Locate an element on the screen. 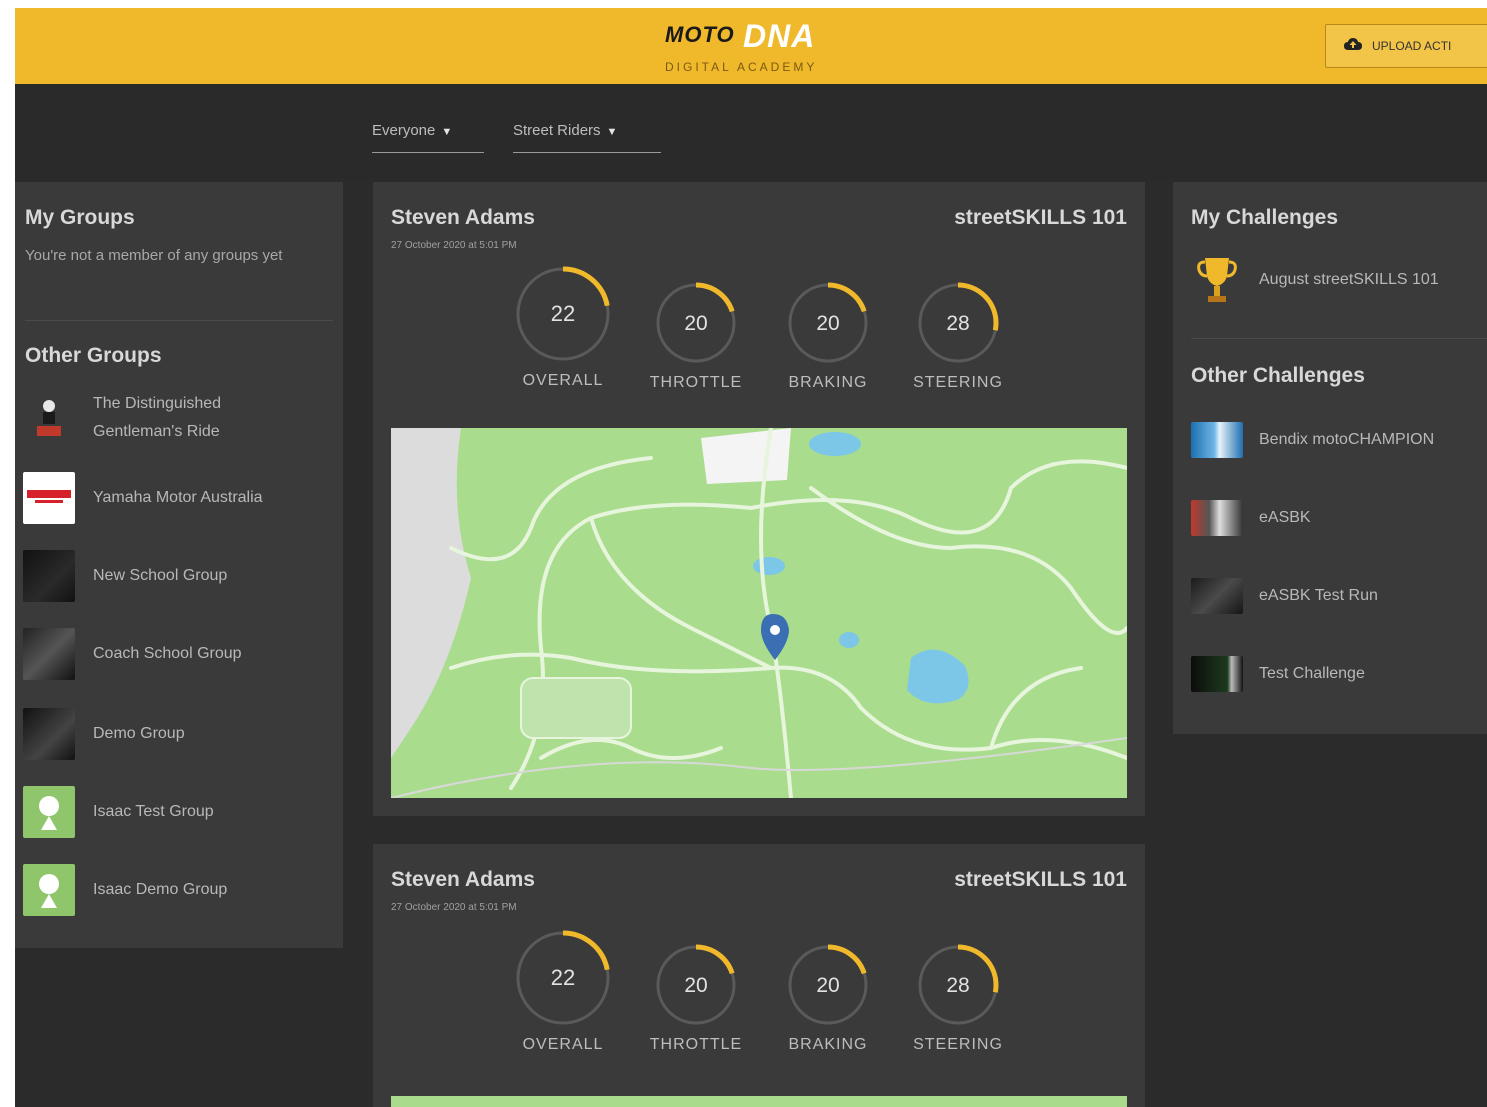  upload-label: UPLOAD ACTI is located at coordinates (1412, 46).